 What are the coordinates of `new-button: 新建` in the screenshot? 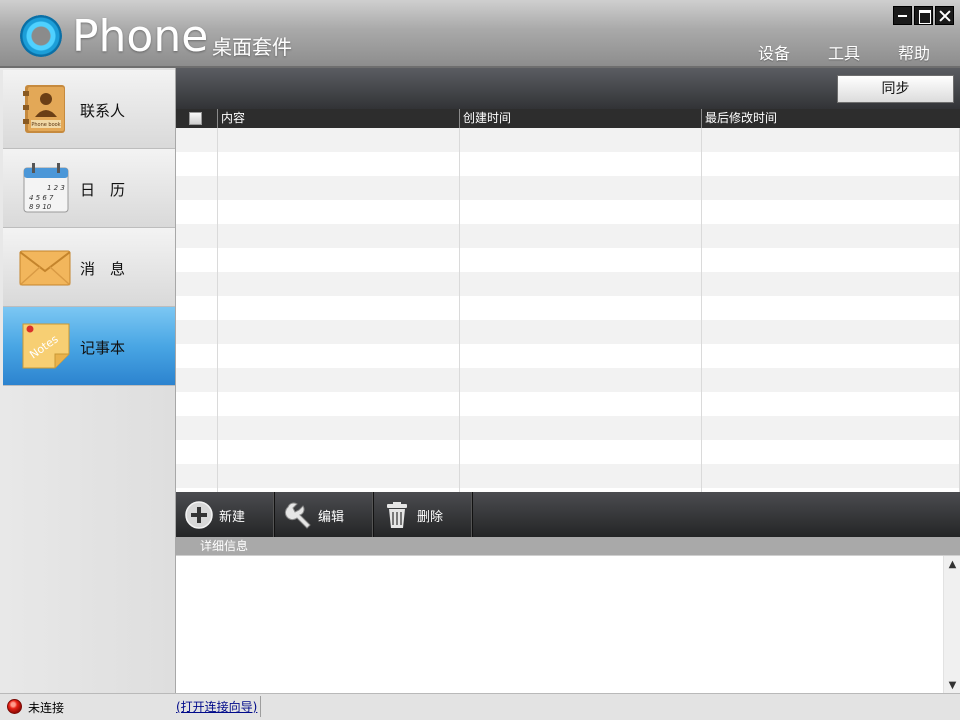 It's located at (225, 514).